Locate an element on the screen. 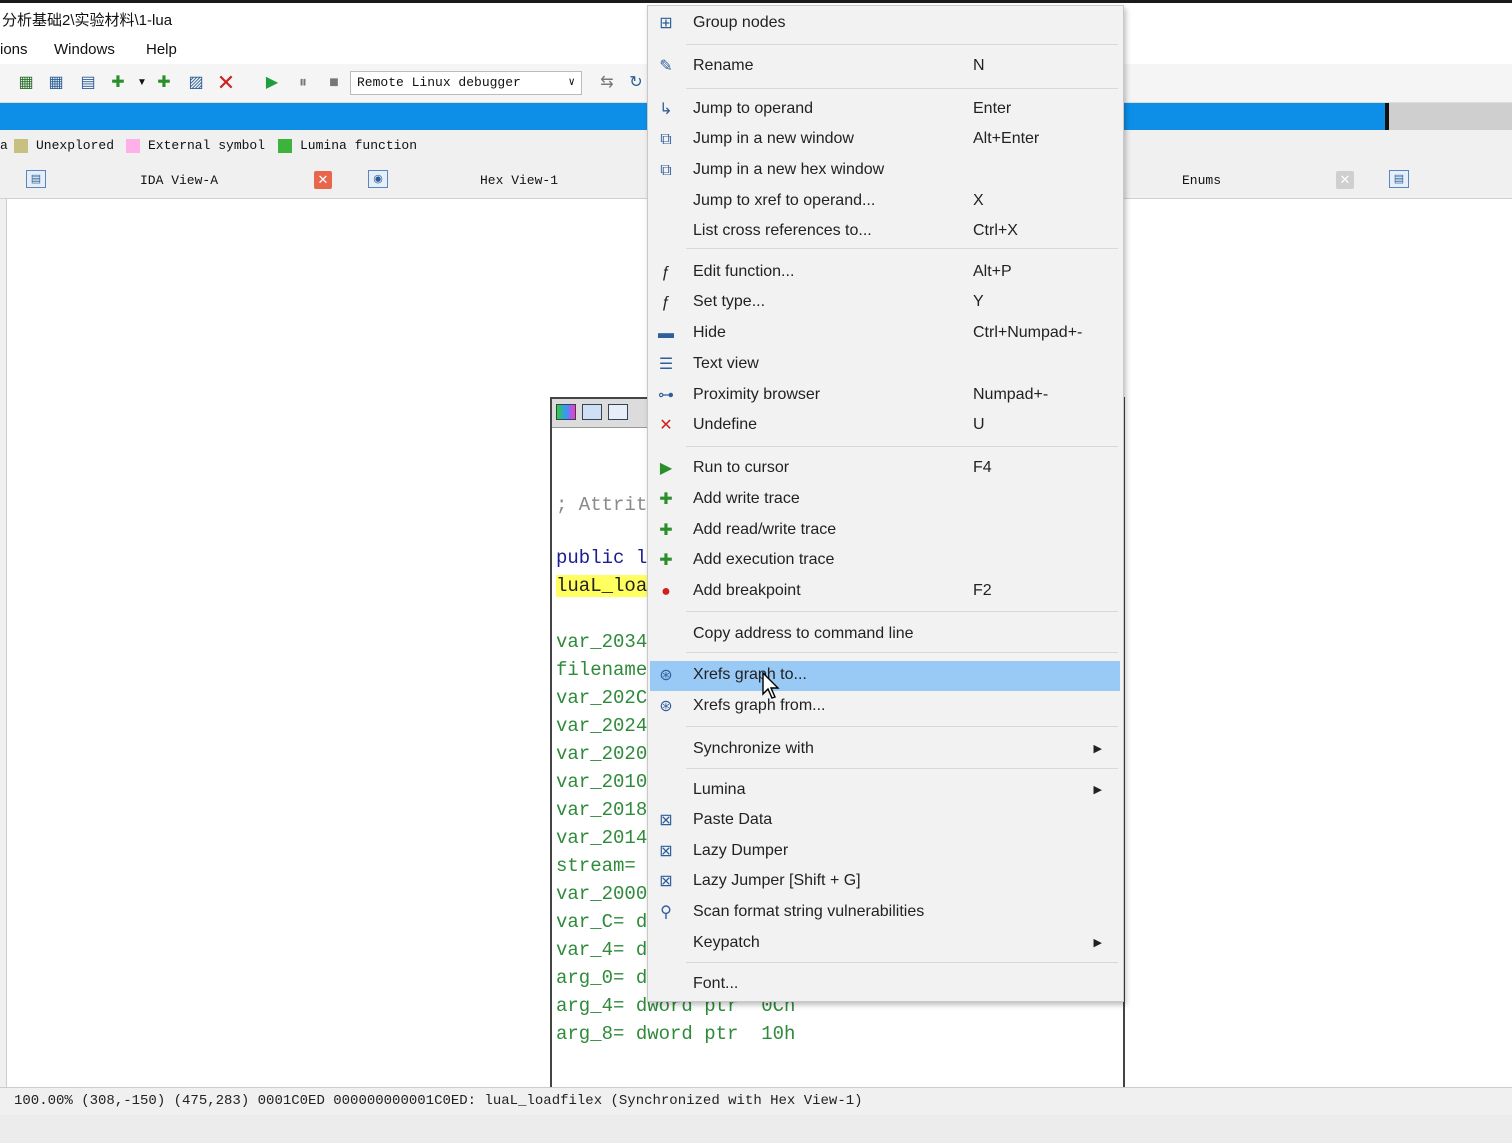  window-title: 分析基础2\实验材料\1-lua is located at coordinates (87, 20).